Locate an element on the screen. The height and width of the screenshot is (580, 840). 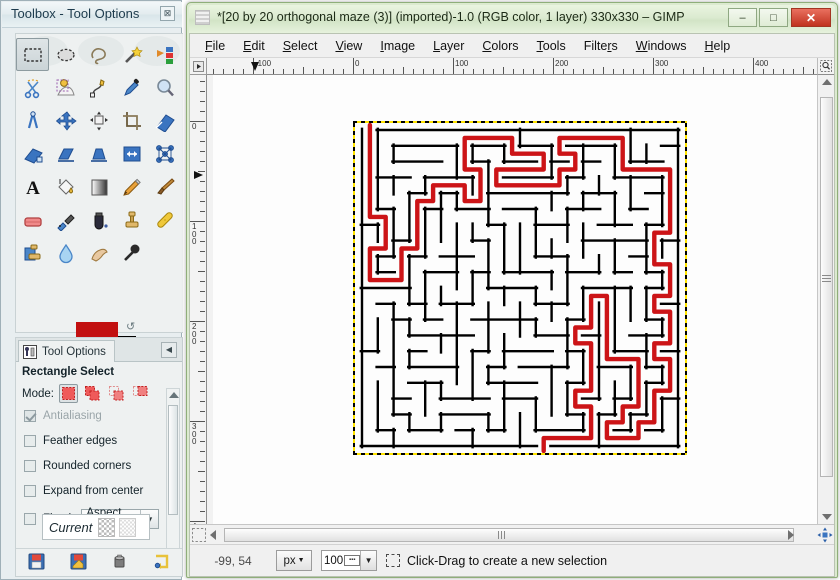
unit-selector: px ▼ is located at coordinates (294, 560).